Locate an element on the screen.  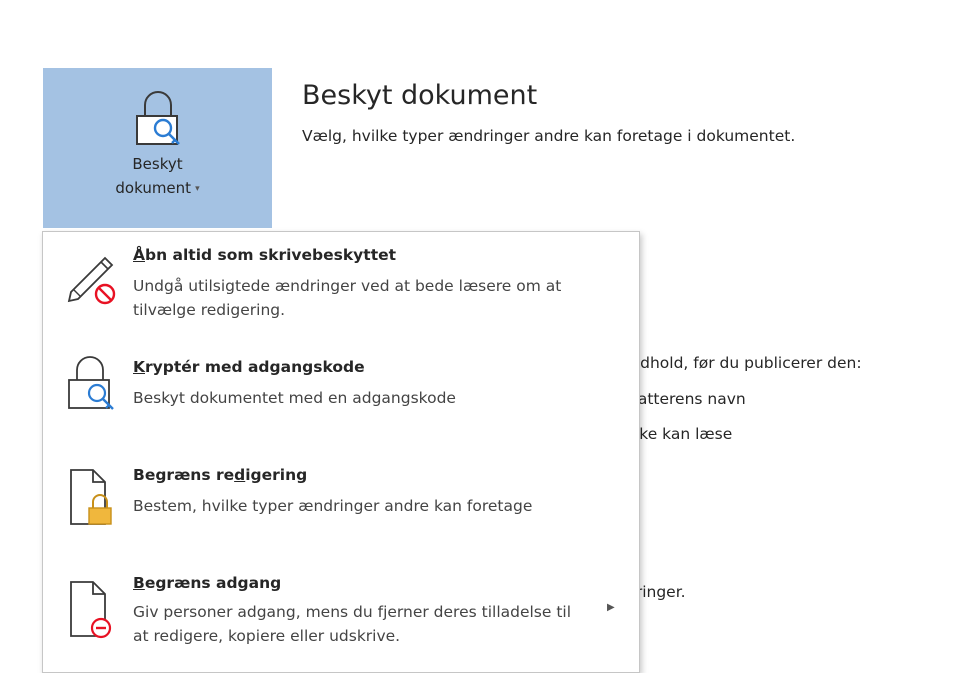
background-text: ikke kan læse is located at coordinates (679, 434).